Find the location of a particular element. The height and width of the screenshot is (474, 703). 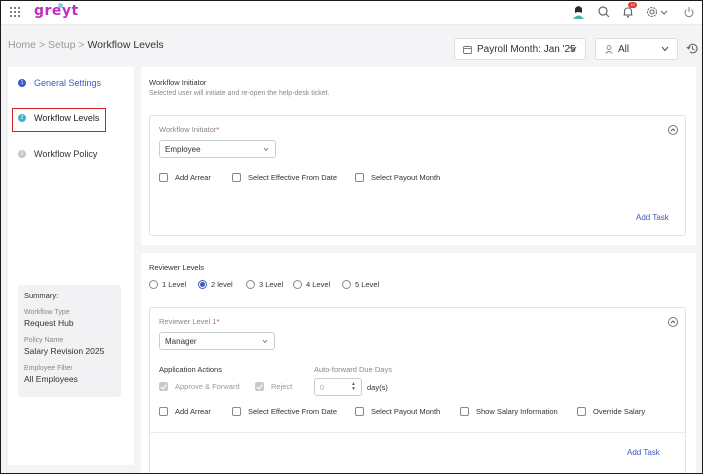

radio-level-1: 1 Level is located at coordinates (167, 284).